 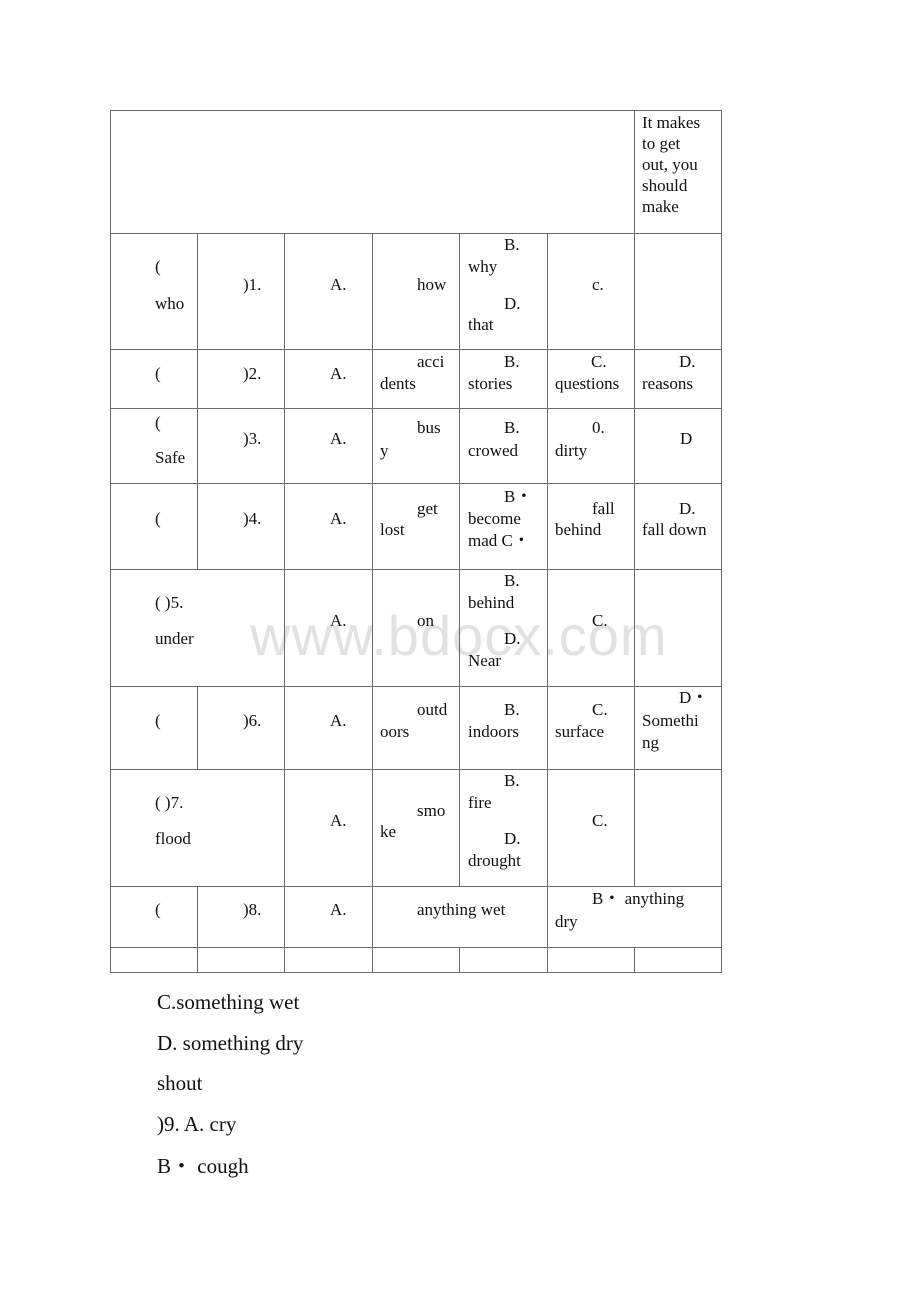 What do you see at coordinates (512, 361) in the screenshot?
I see `q2-option-b-label: B.` at bounding box center [512, 361].